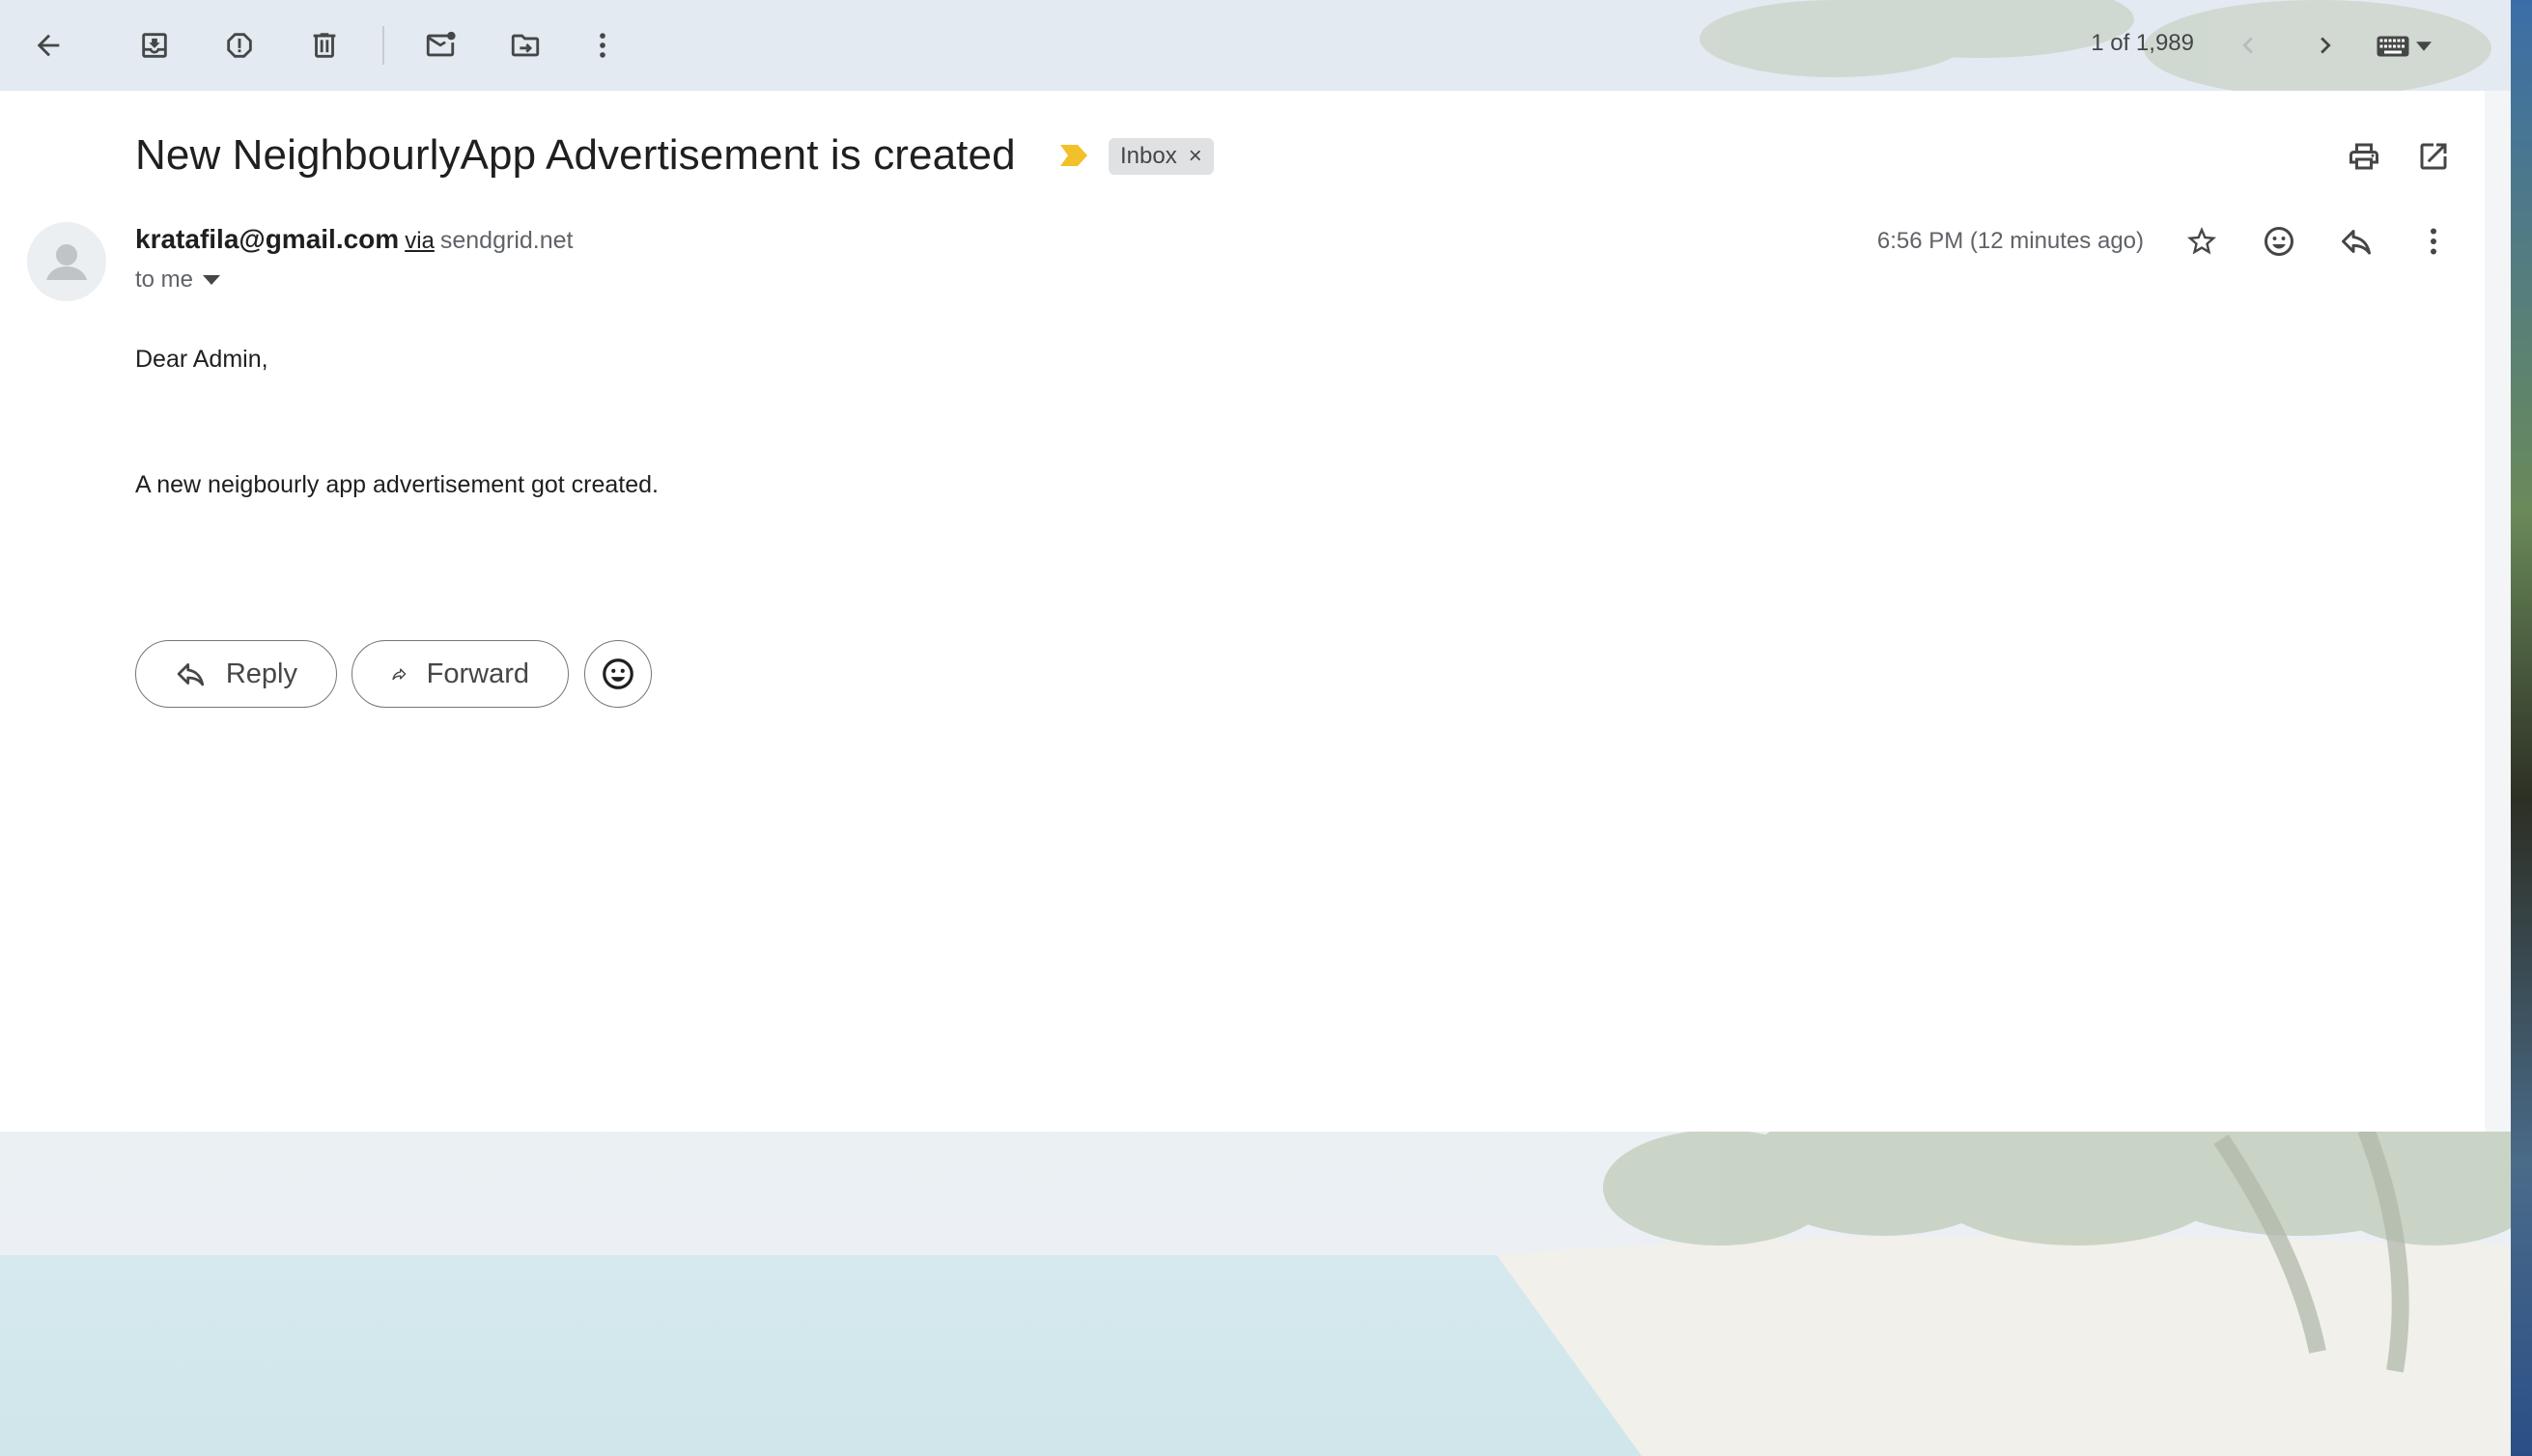 This screenshot has width=2532, height=1456. Describe the element at coordinates (2010, 241) in the screenshot. I see `email-timestamp: 6:56 PM (12 minutes ago)` at that location.